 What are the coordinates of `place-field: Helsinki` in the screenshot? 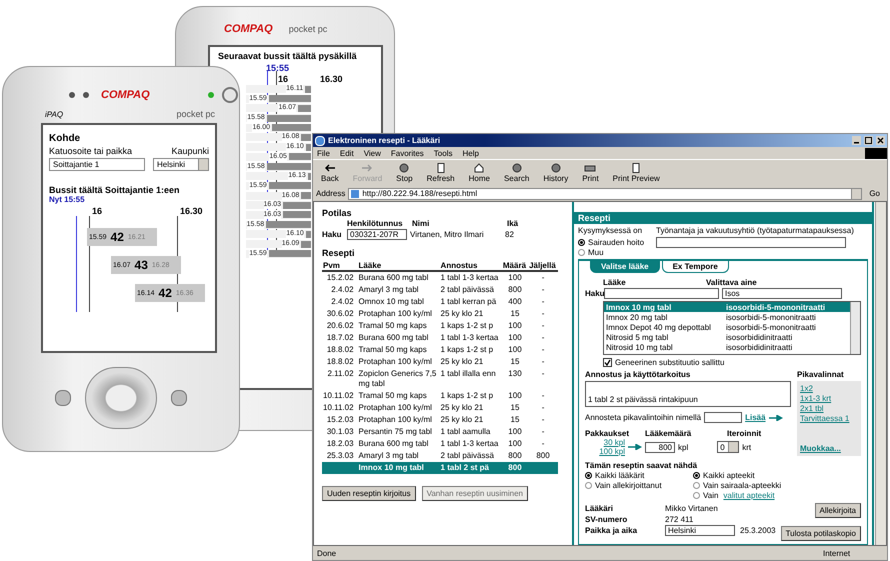 It's located at (700, 530).